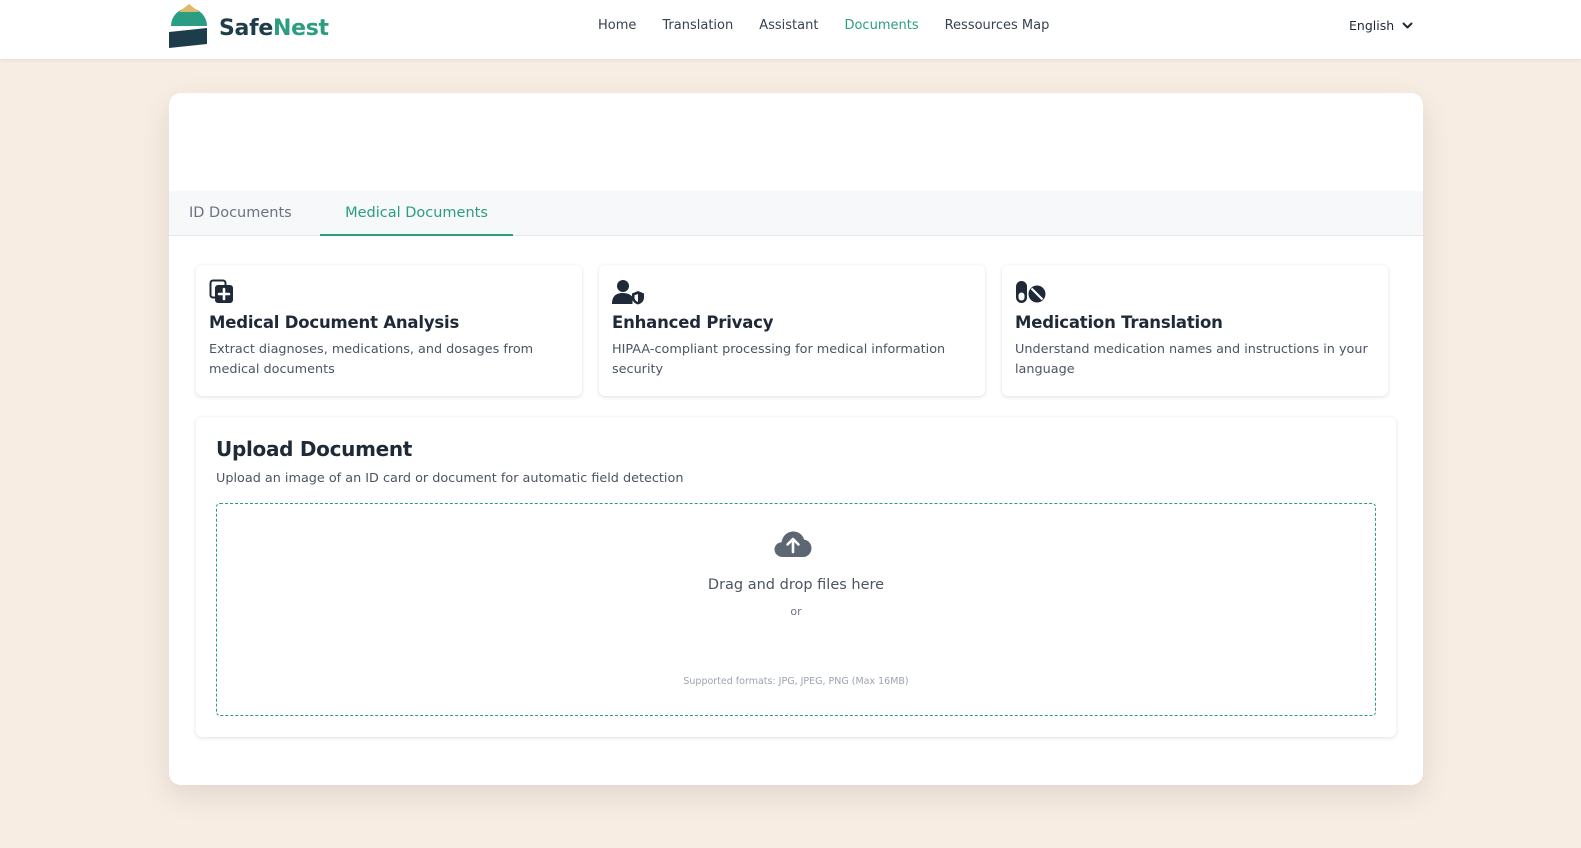 The width and height of the screenshot is (1581, 848). What do you see at coordinates (240, 213) in the screenshot?
I see `tab-id-documents: ID Documents` at bounding box center [240, 213].